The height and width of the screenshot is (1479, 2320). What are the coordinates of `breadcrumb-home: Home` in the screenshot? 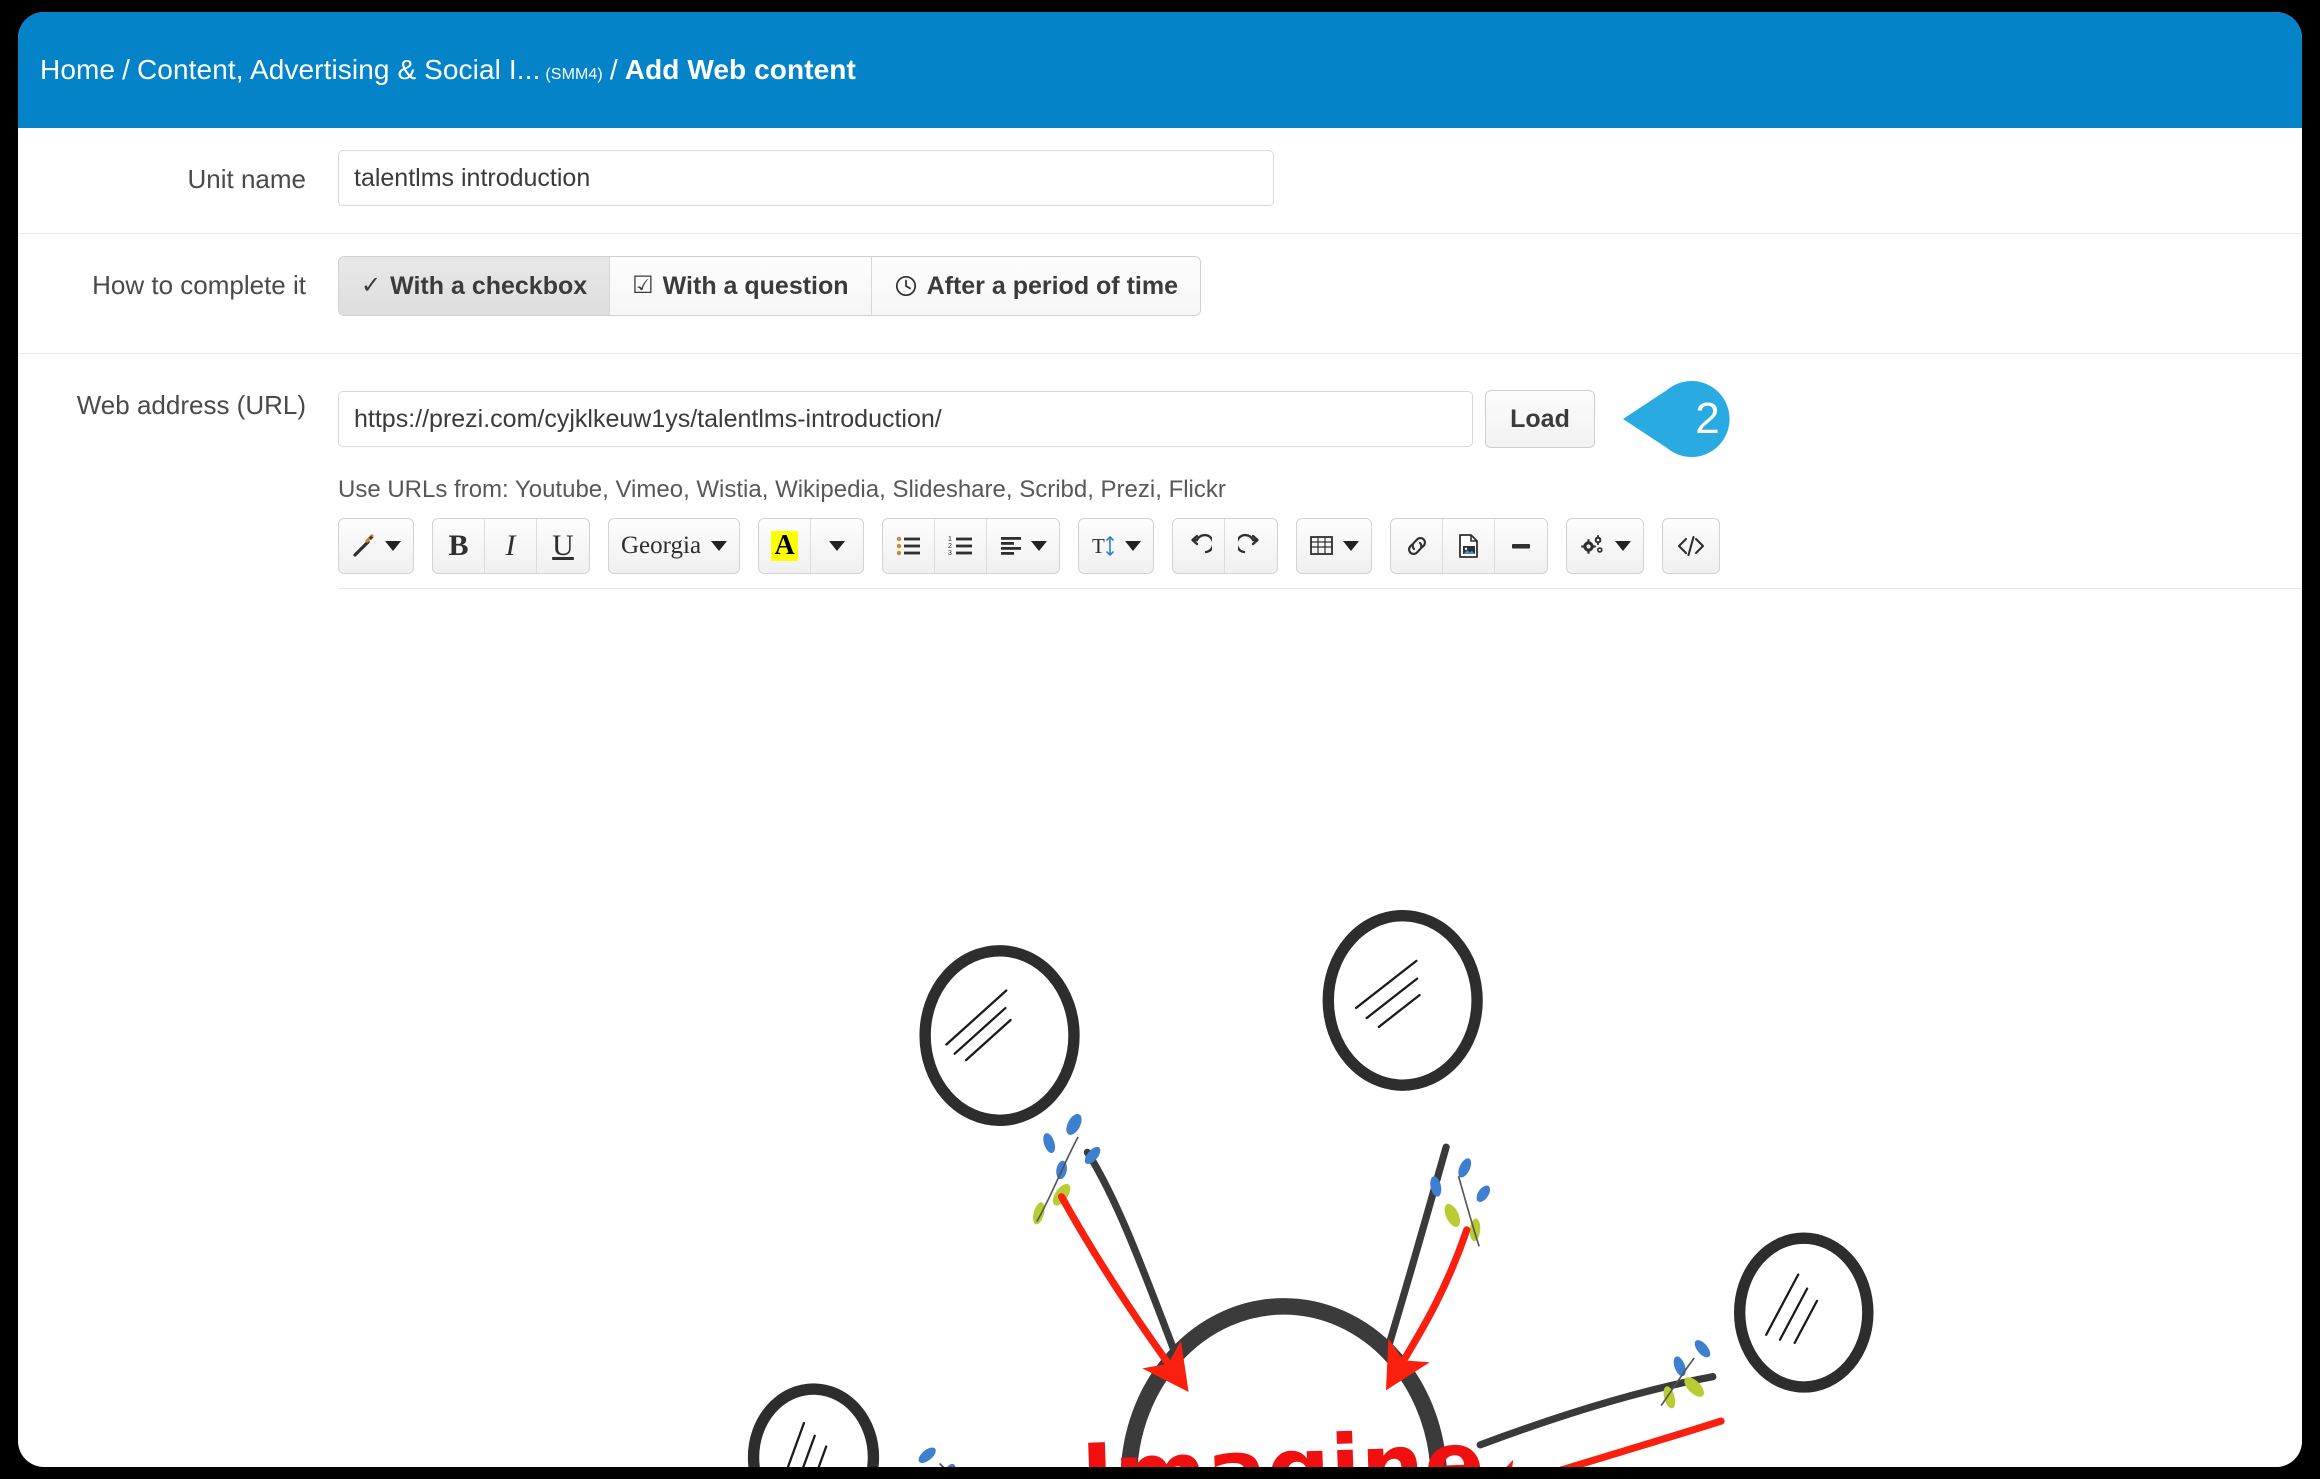 It's located at (77, 70).